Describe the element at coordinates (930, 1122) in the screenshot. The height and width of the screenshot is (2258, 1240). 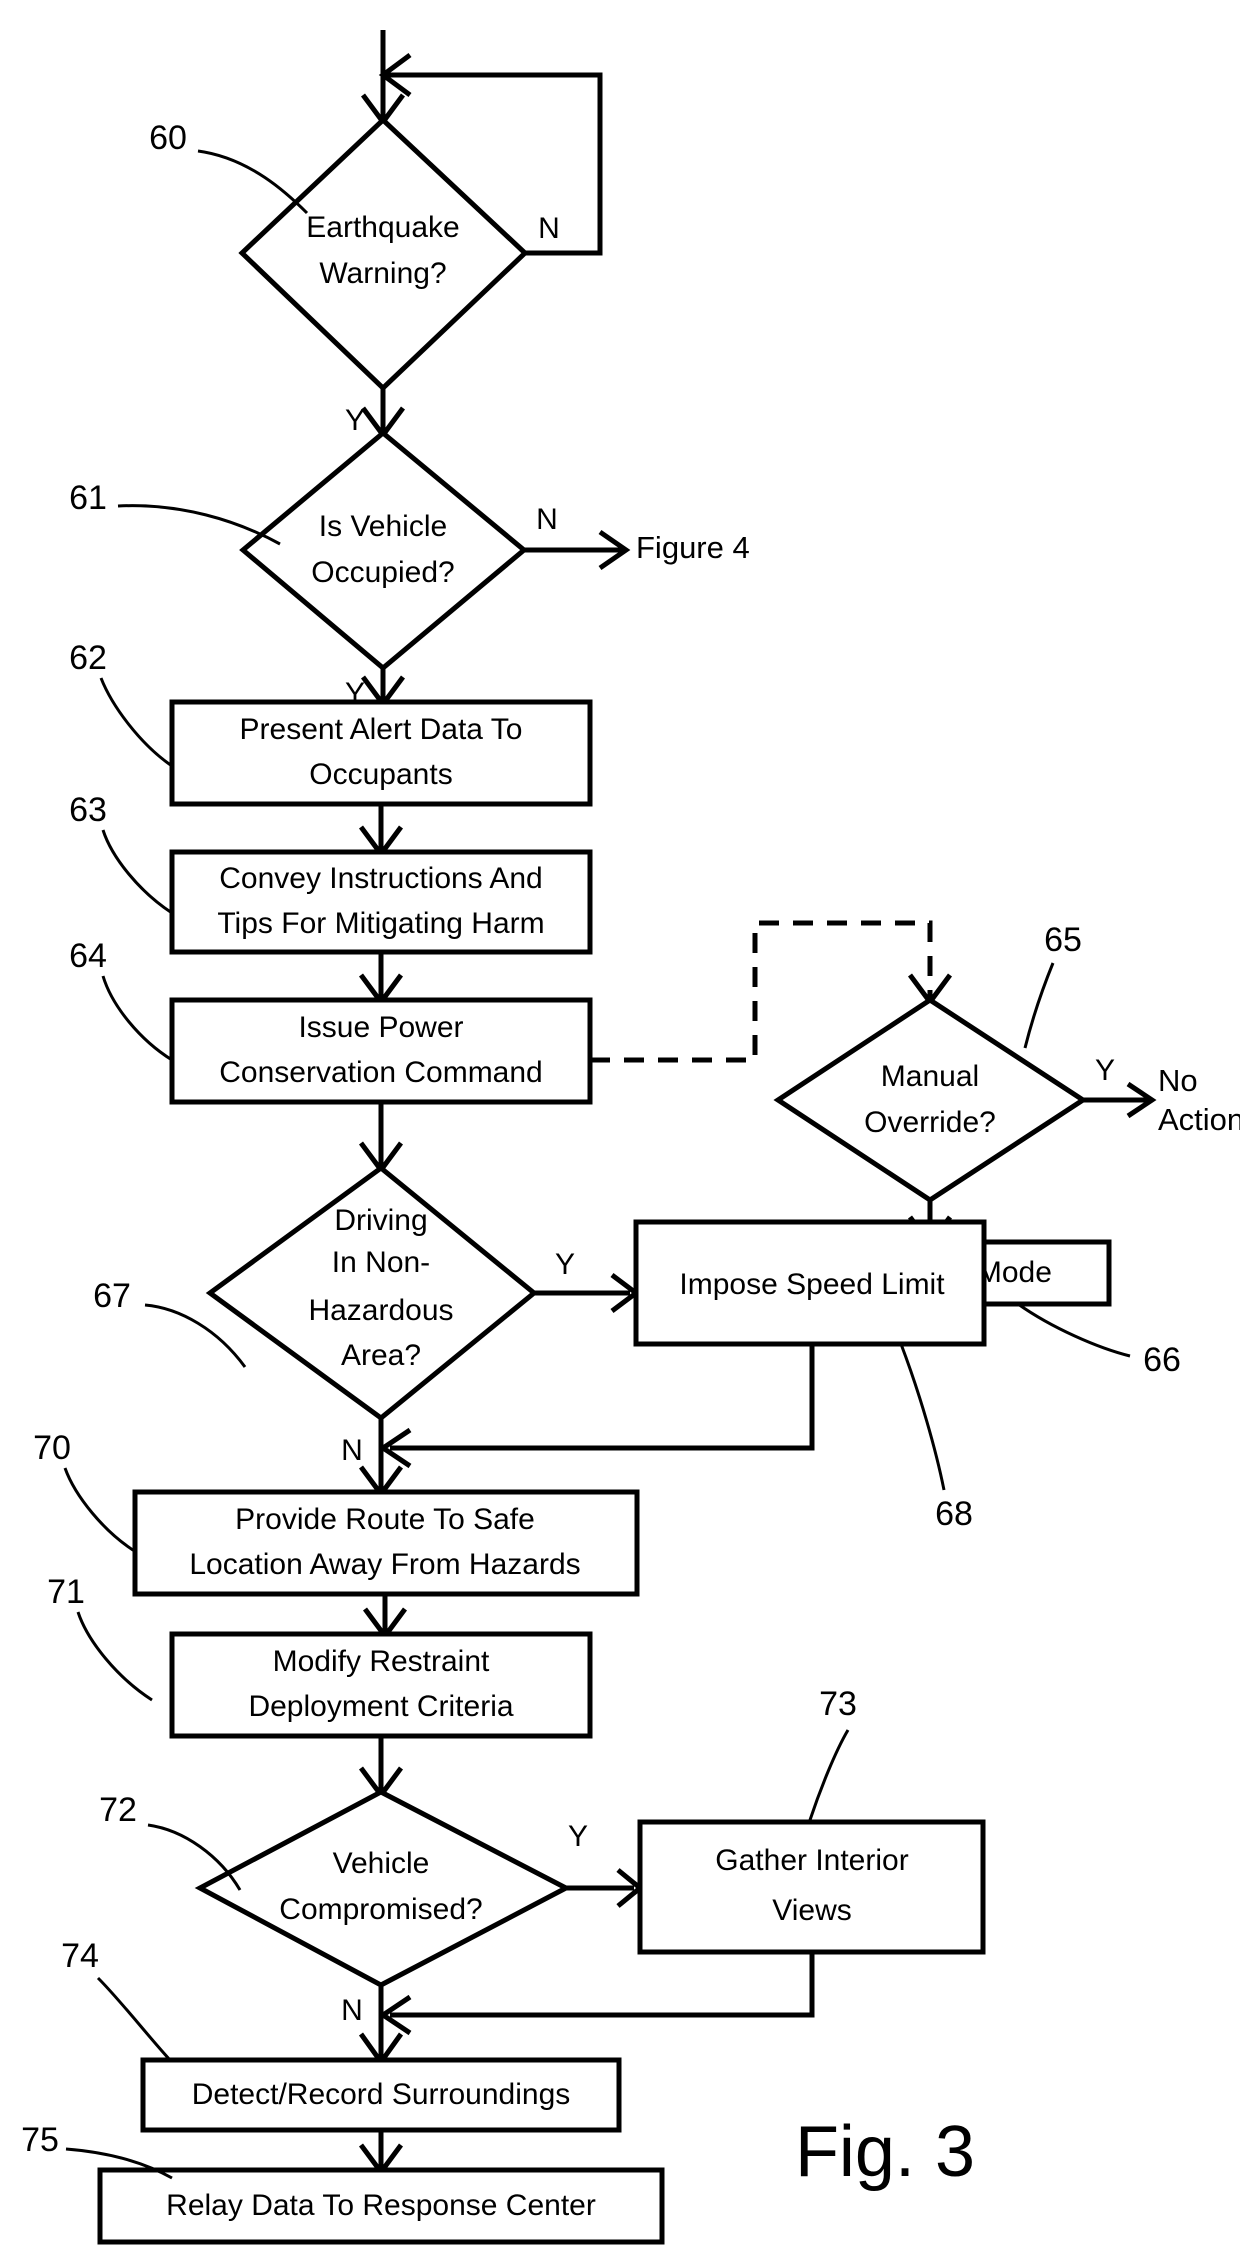
I see `node-65-line-2: Override?` at that location.